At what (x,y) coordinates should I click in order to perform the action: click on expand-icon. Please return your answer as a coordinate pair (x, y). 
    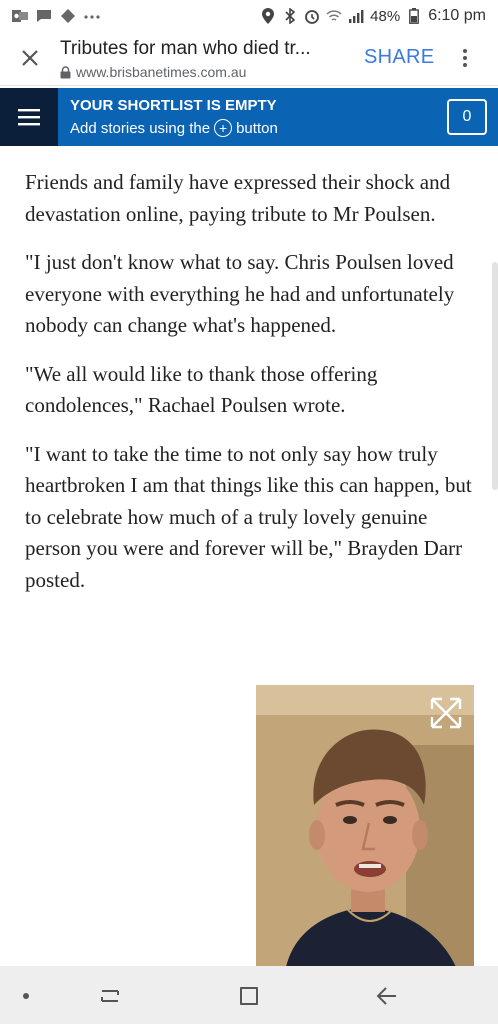
    Looking at the image, I should click on (446, 713).